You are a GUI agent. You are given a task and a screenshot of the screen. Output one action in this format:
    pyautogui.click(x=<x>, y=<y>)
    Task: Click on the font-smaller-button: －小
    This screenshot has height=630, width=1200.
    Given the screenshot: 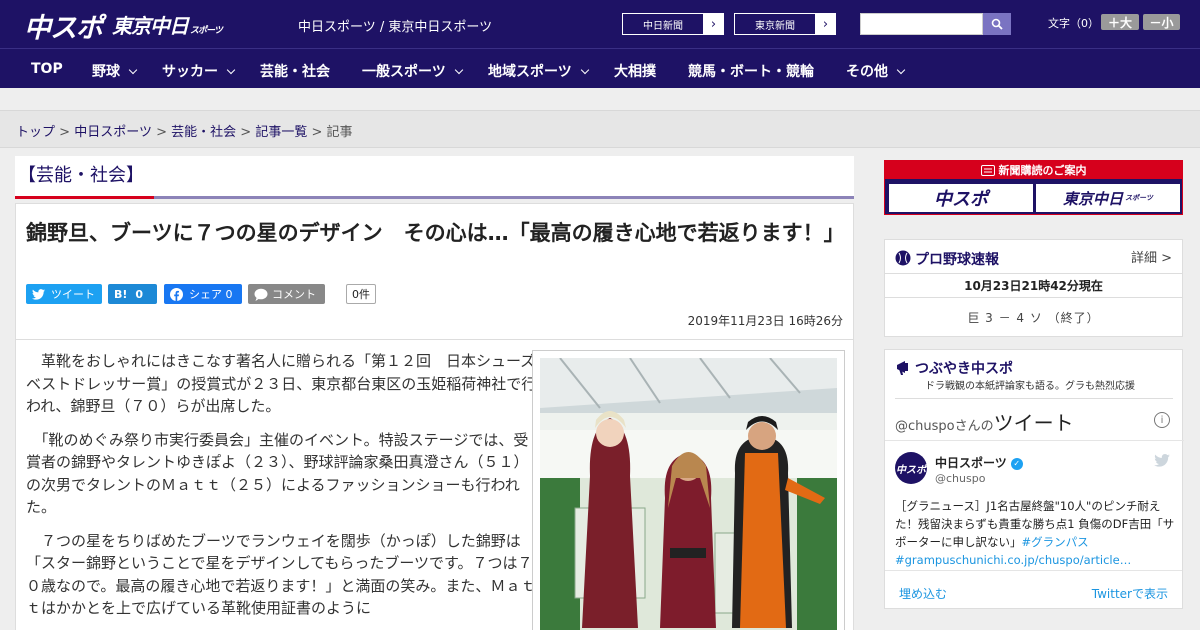 What is the action you would take?
    pyautogui.click(x=1161, y=22)
    